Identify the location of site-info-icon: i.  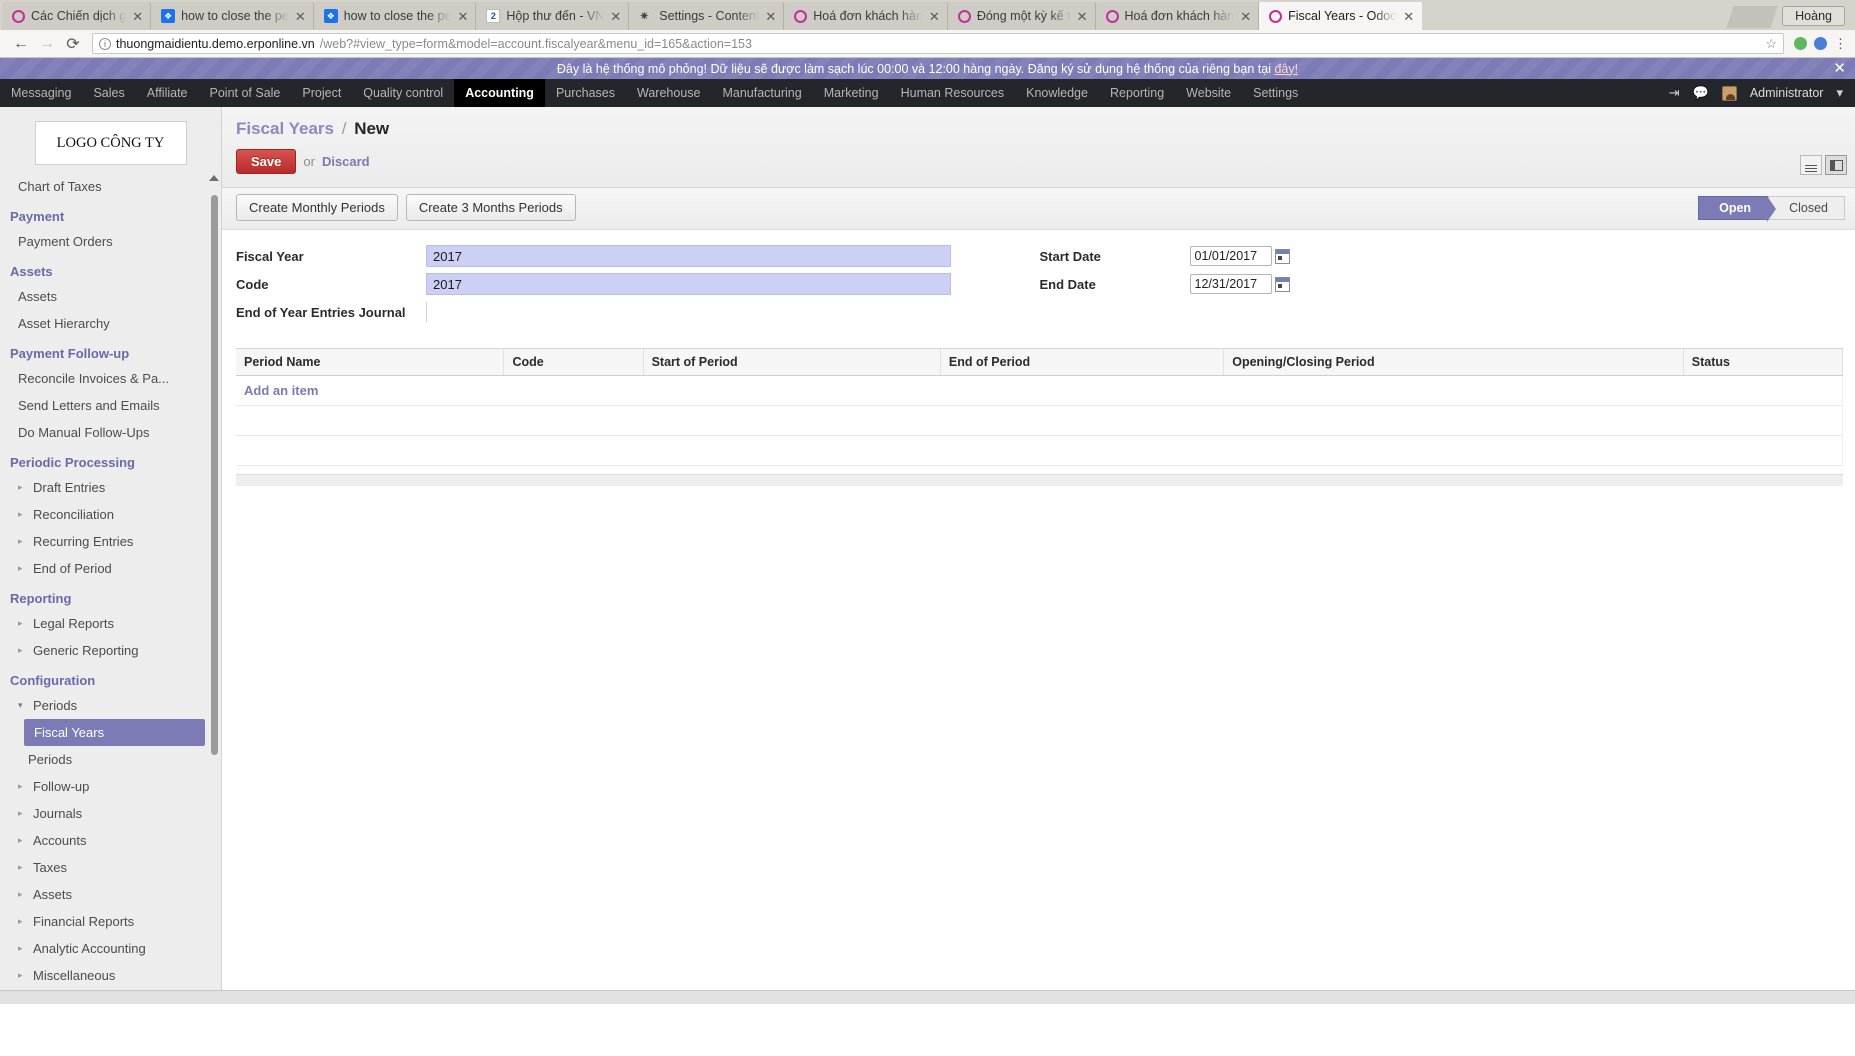
(105, 43).